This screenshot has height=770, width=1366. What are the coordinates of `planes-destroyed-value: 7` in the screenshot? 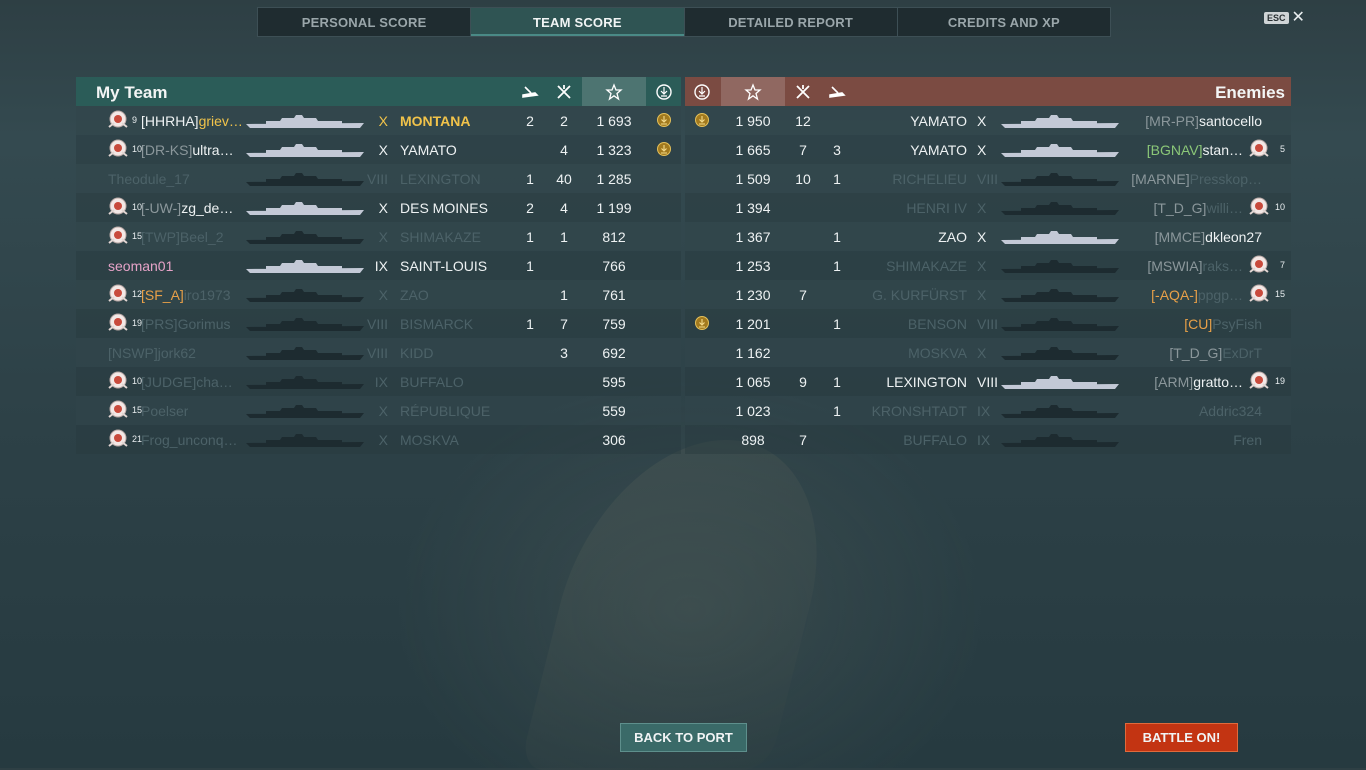 It's located at (803, 295).